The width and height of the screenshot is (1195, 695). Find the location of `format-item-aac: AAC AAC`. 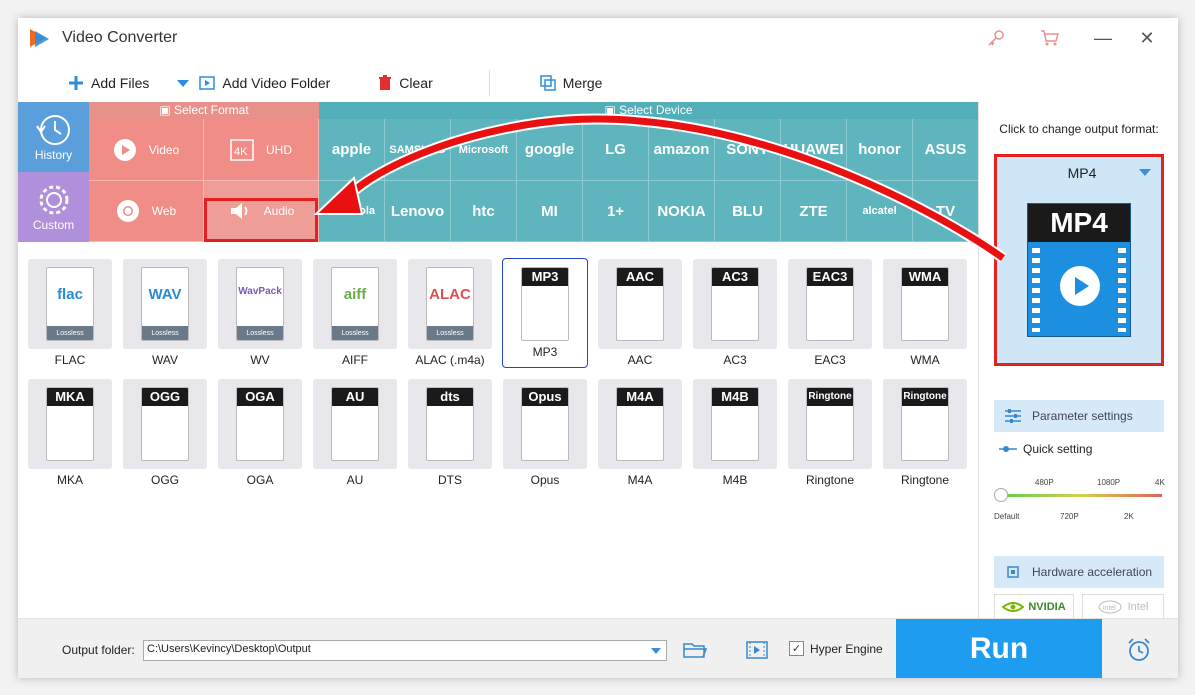

format-item-aac: AAC AAC is located at coordinates (640, 314).